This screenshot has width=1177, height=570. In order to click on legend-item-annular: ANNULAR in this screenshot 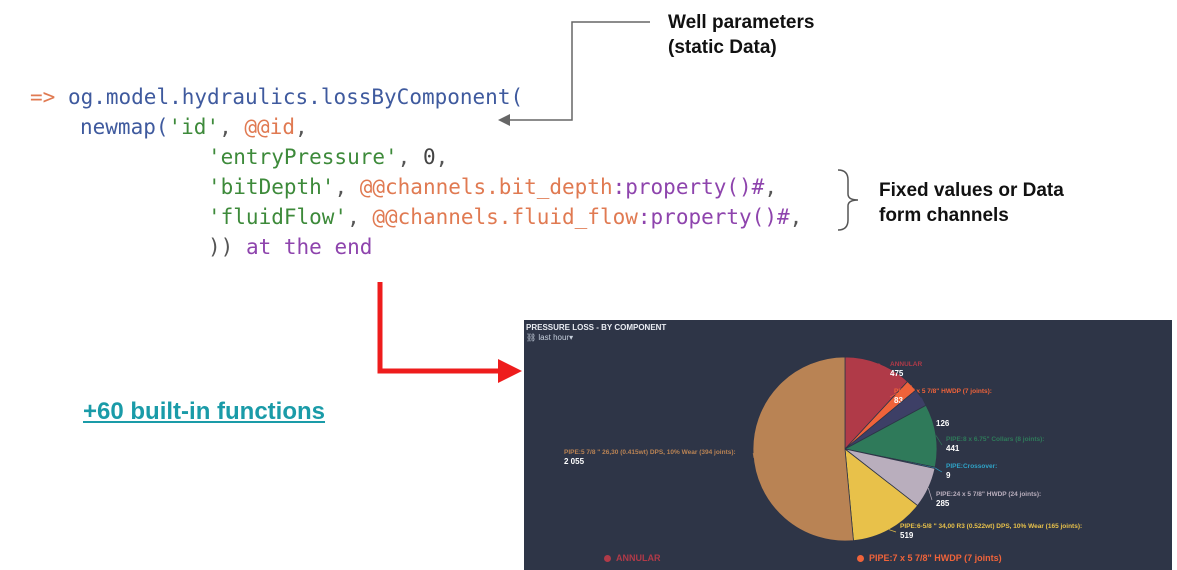, I will do `click(632, 558)`.